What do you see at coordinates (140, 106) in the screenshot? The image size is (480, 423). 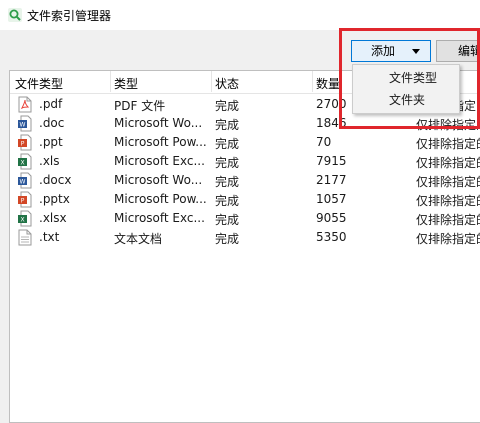 I see `file-type-name: PDF 文件` at bounding box center [140, 106].